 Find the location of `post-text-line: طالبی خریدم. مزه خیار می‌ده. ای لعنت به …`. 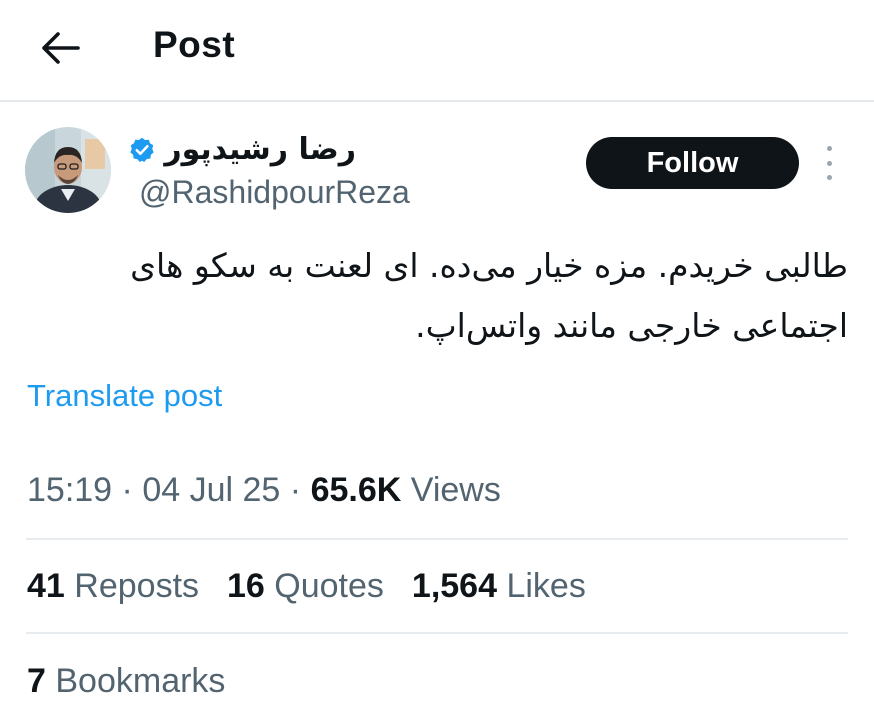

post-text-line: طالبی خریدم. مزه خیار می‌ده. ای لعنت به … is located at coordinates (489, 265).